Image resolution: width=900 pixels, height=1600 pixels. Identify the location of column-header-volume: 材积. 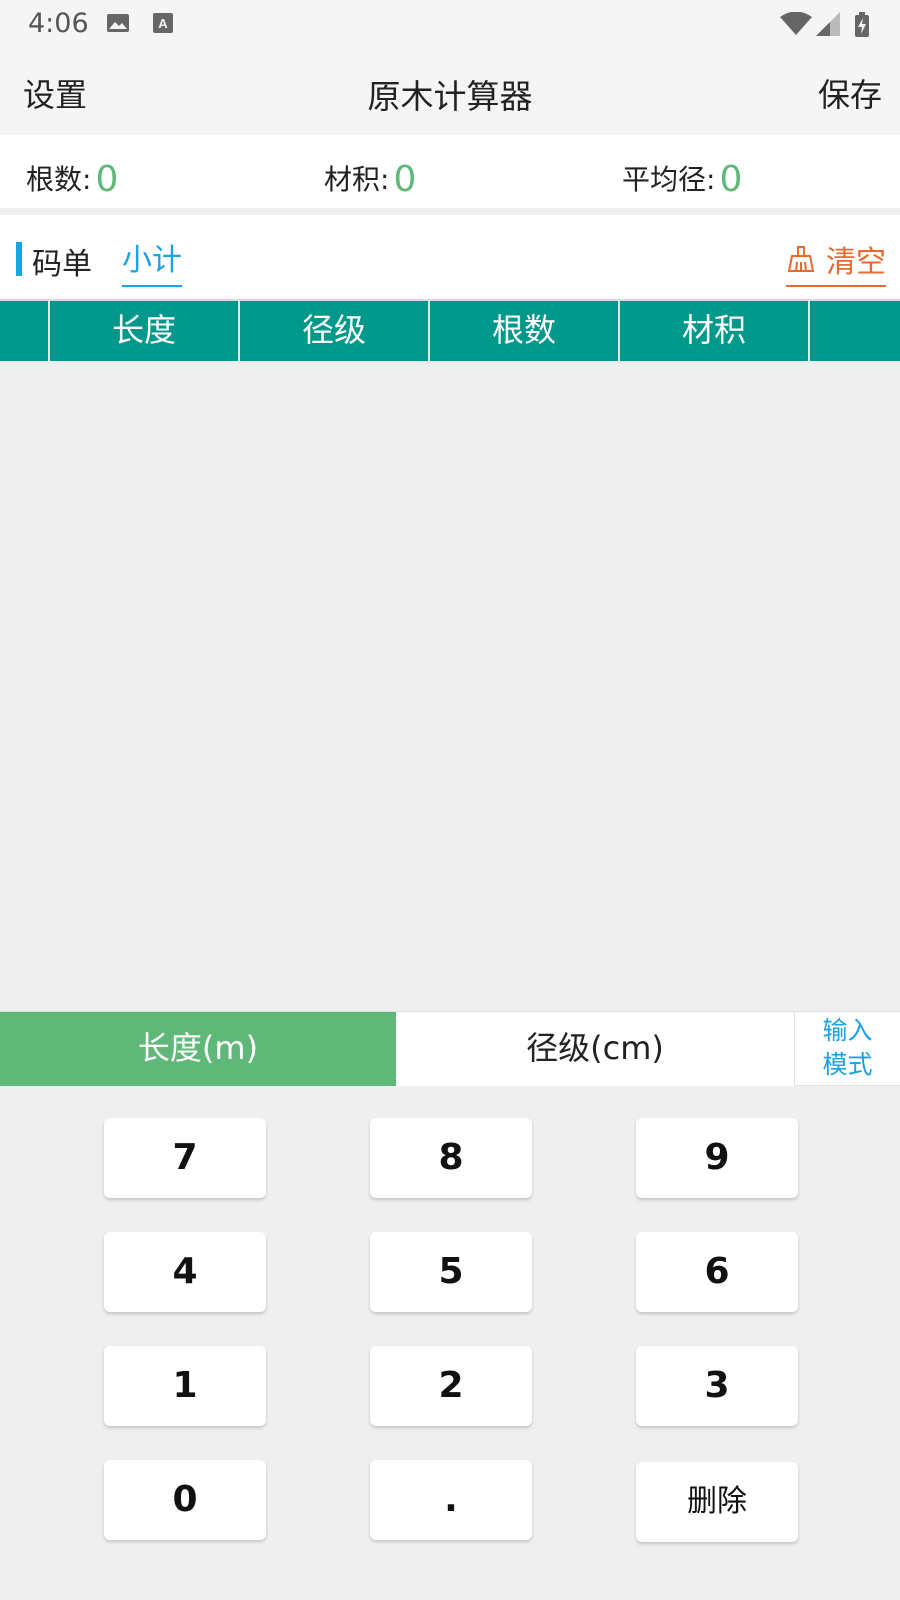
(713, 330).